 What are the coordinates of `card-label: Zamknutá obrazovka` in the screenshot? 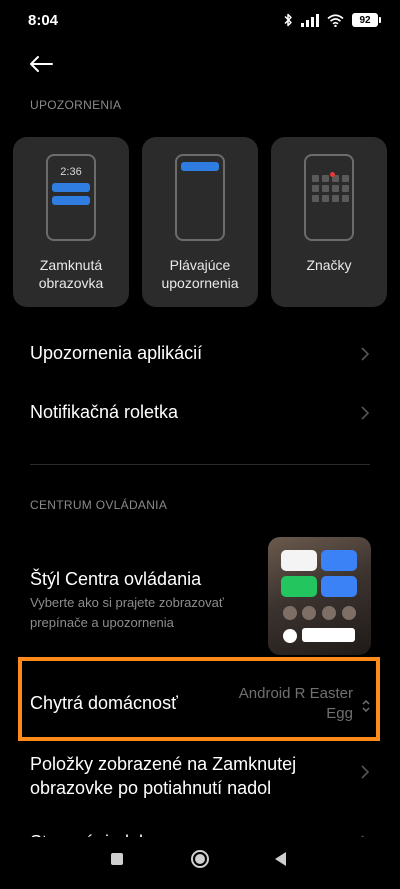 It's located at (71, 274).